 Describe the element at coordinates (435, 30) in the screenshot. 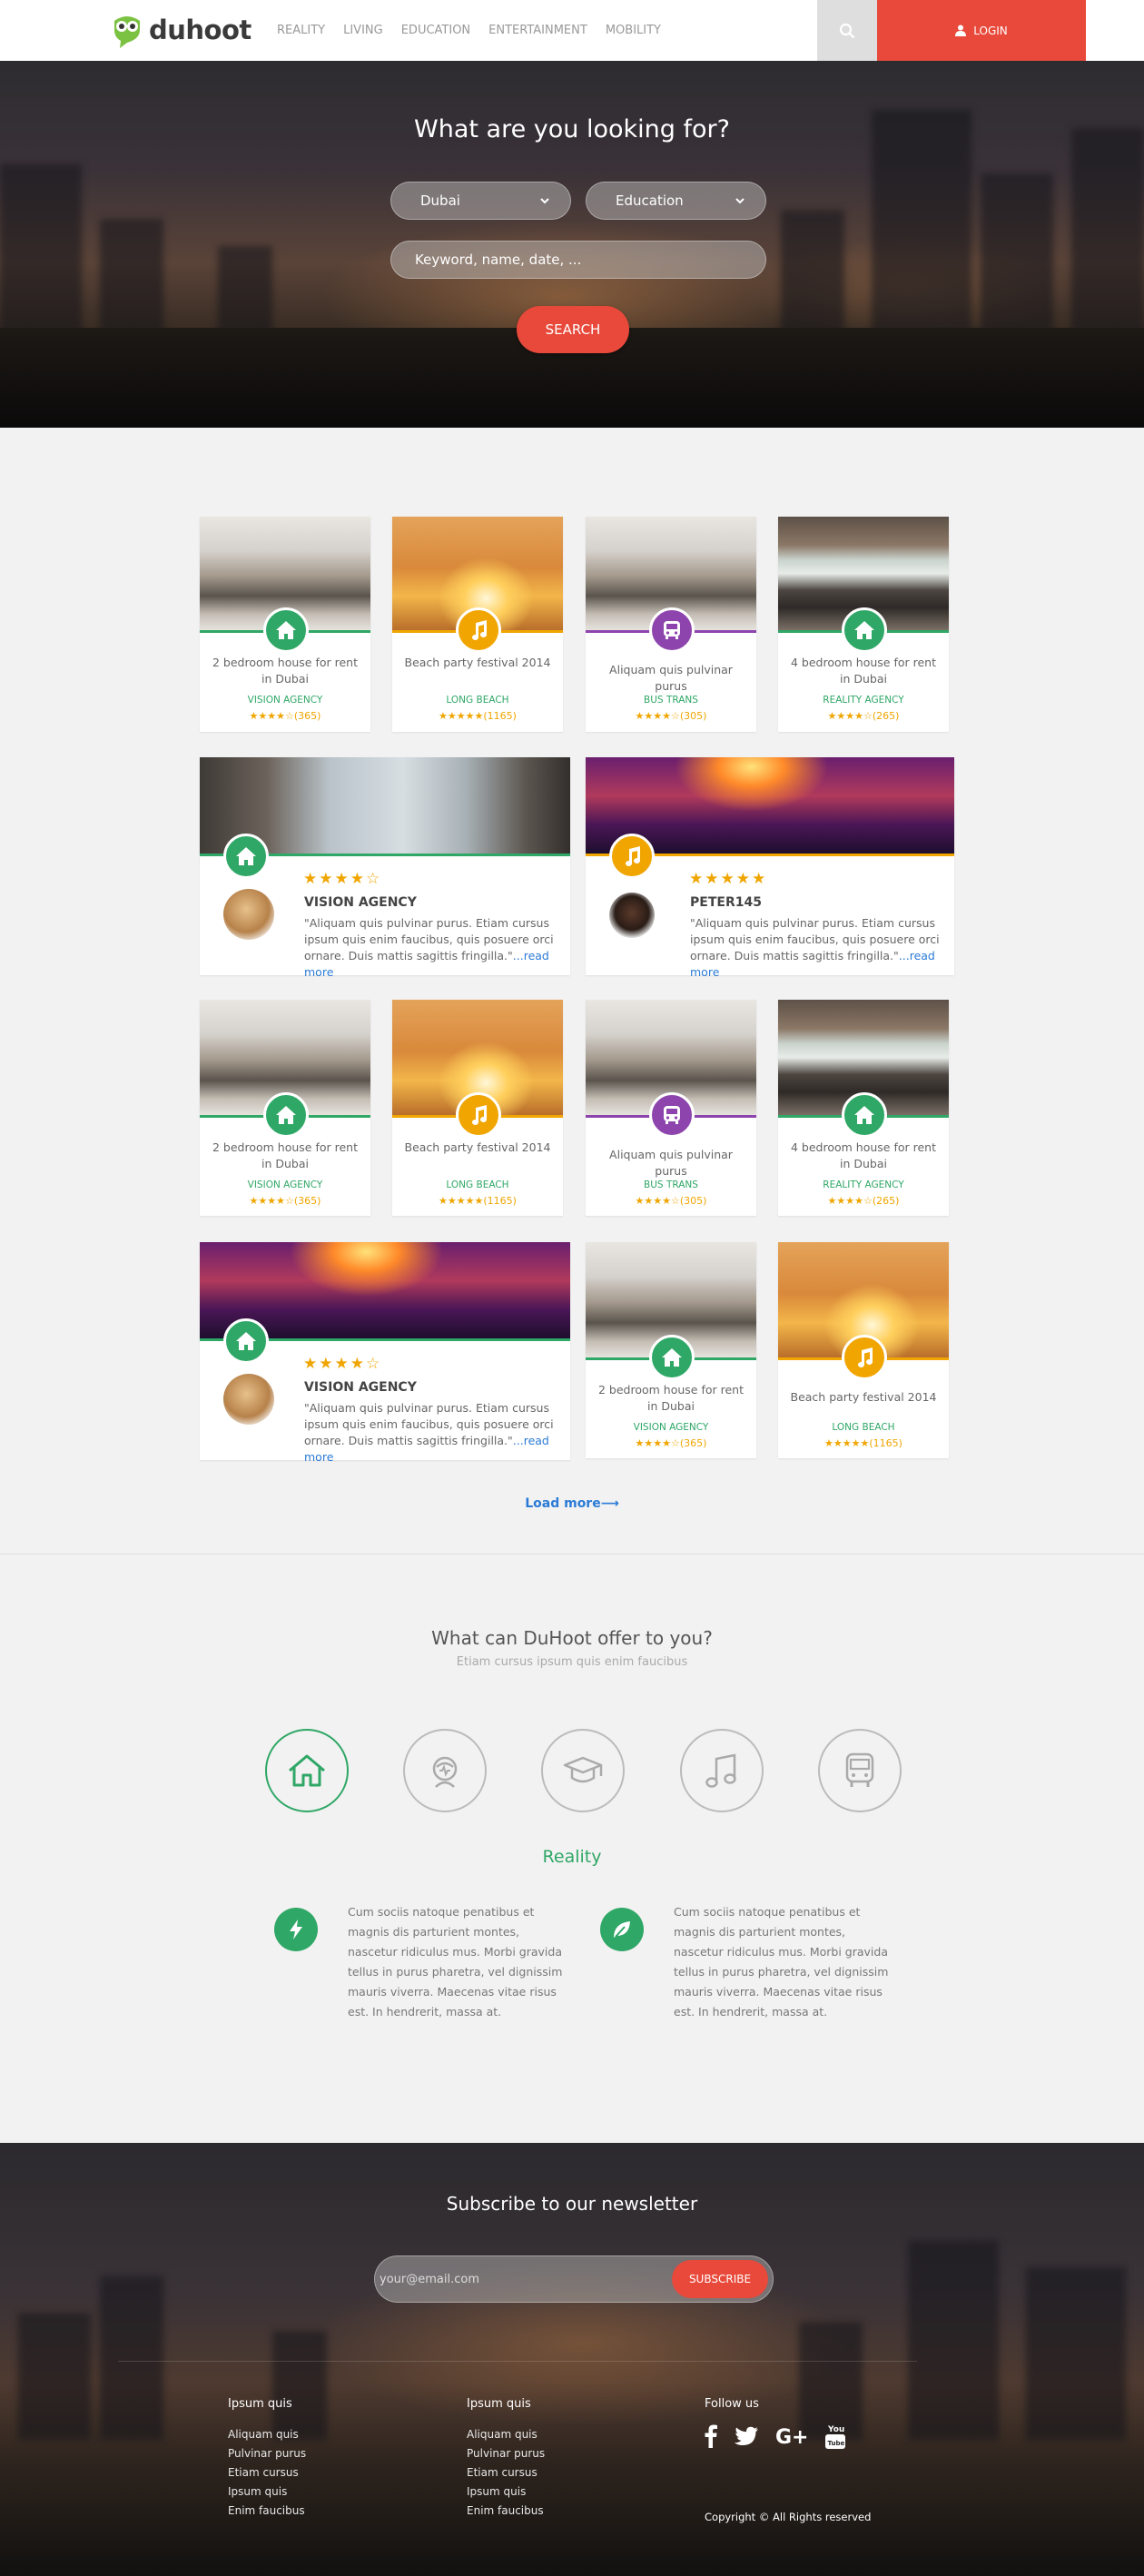

I see `nav-link-education: EDUCATION` at that location.